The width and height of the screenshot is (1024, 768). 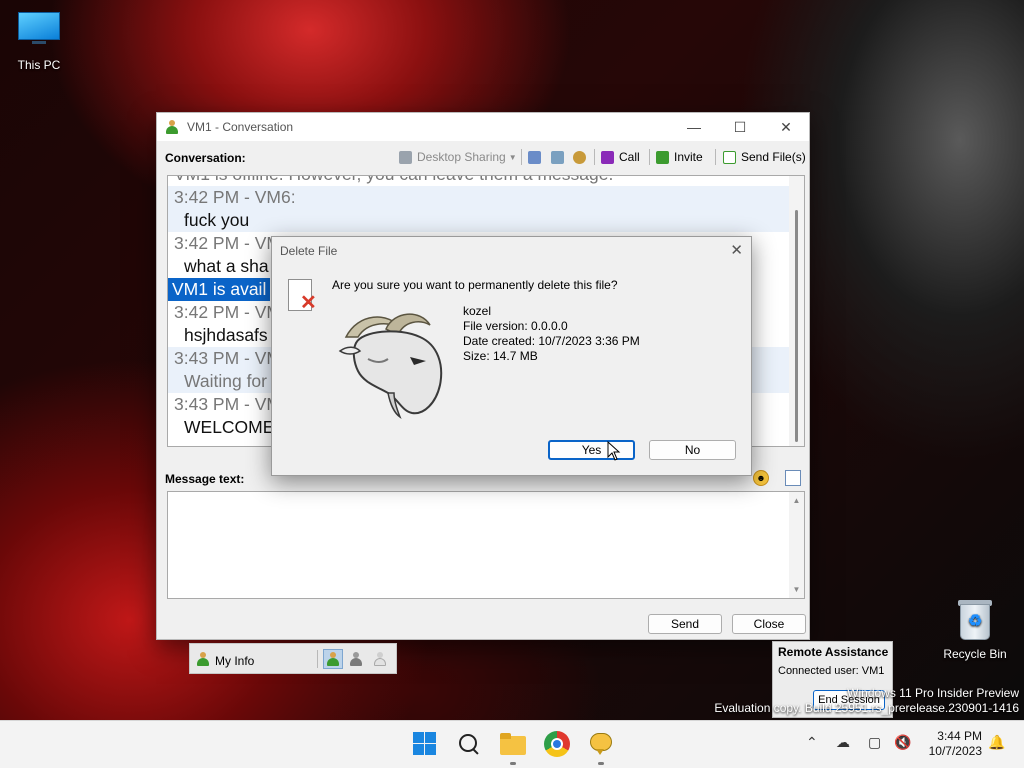 I want to click on this-pc-label: This PC, so click(x=39, y=65).